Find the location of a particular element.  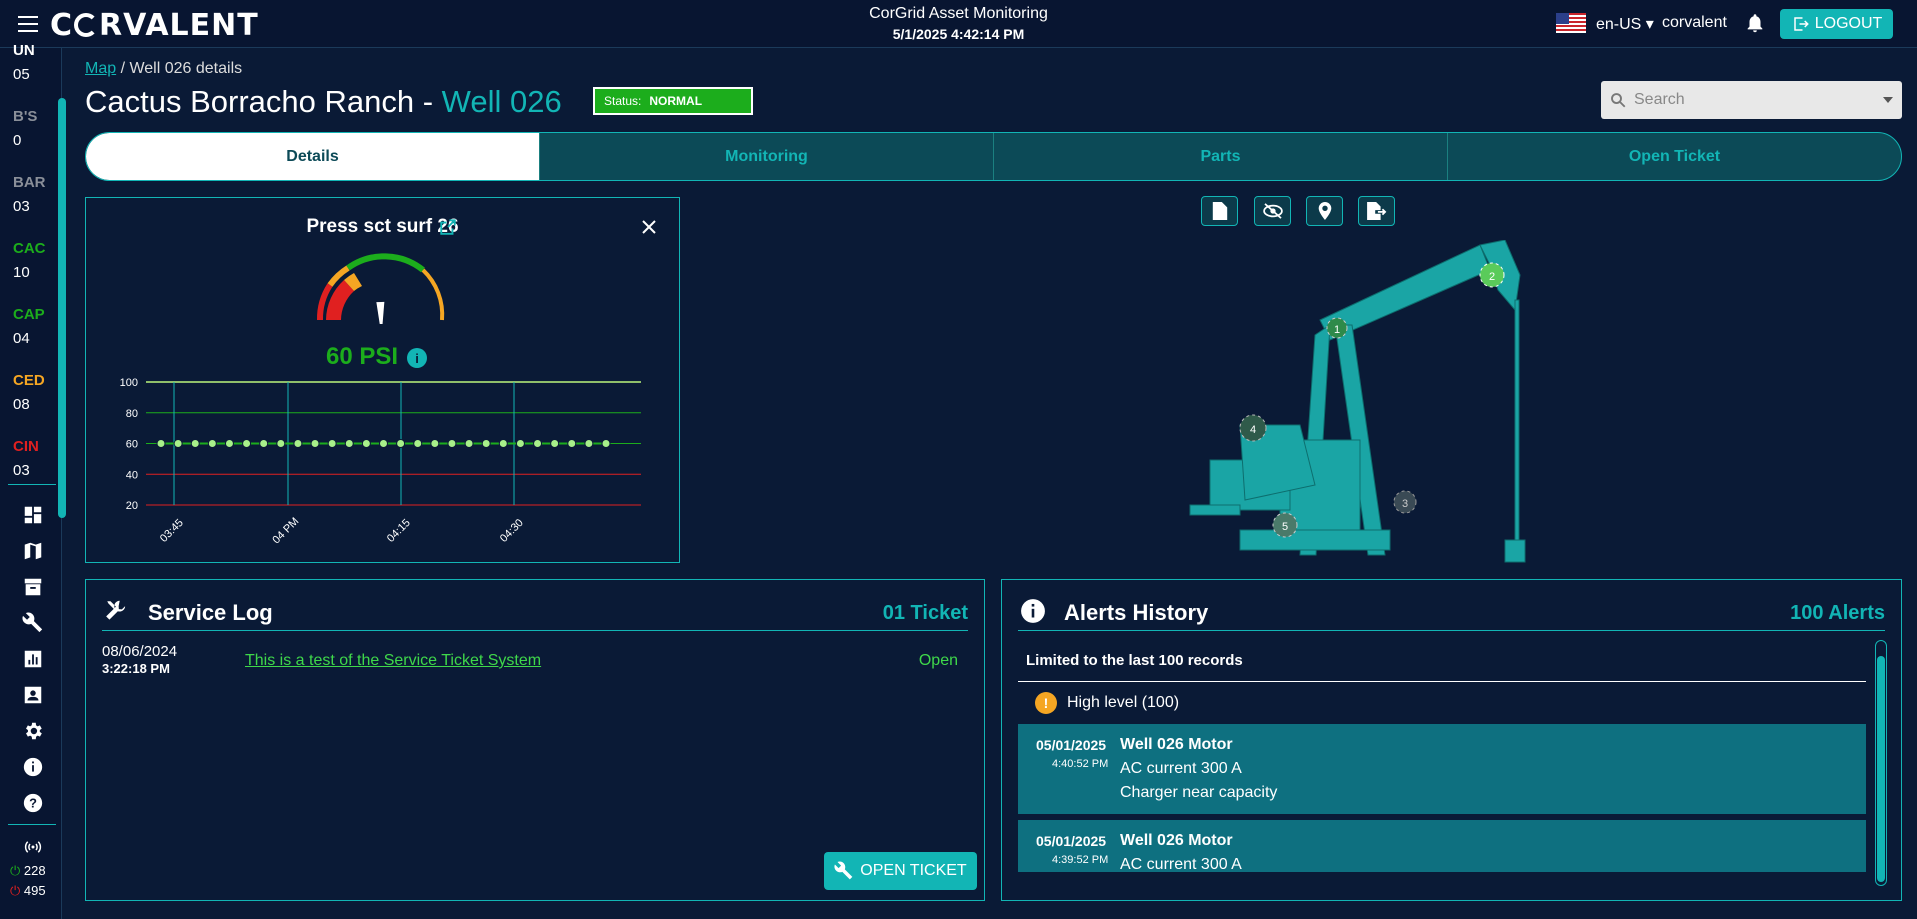

search-input: Search is located at coordinates (1751, 100).